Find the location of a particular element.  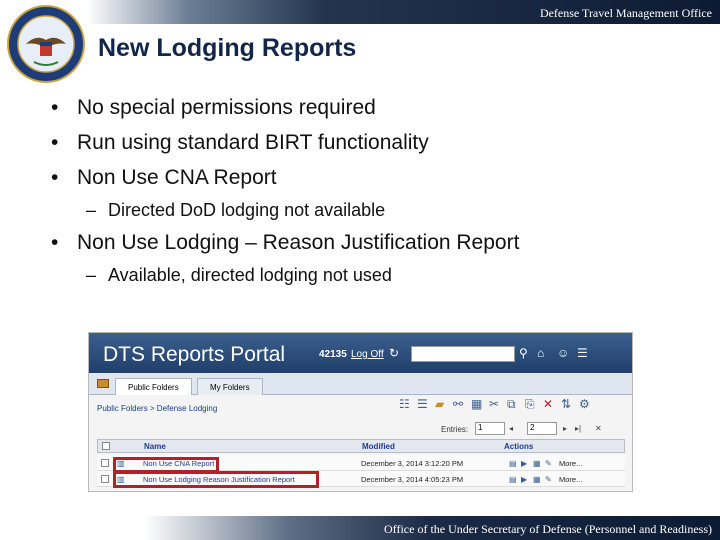

search-icon: ⚲ is located at coordinates (523, 353).